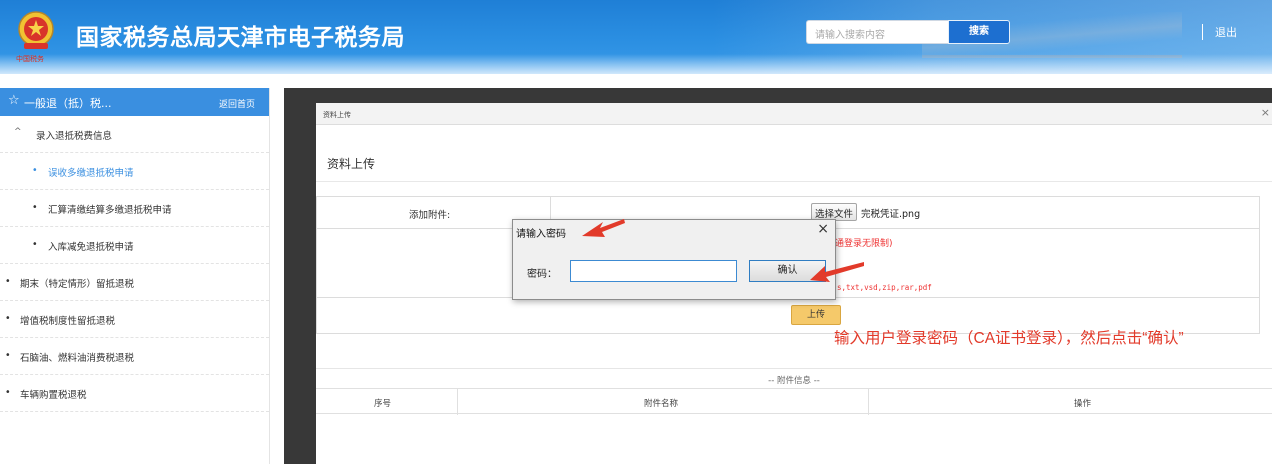  Describe the element at coordinates (14, 100) in the screenshot. I see `star-icon: ☆` at that location.